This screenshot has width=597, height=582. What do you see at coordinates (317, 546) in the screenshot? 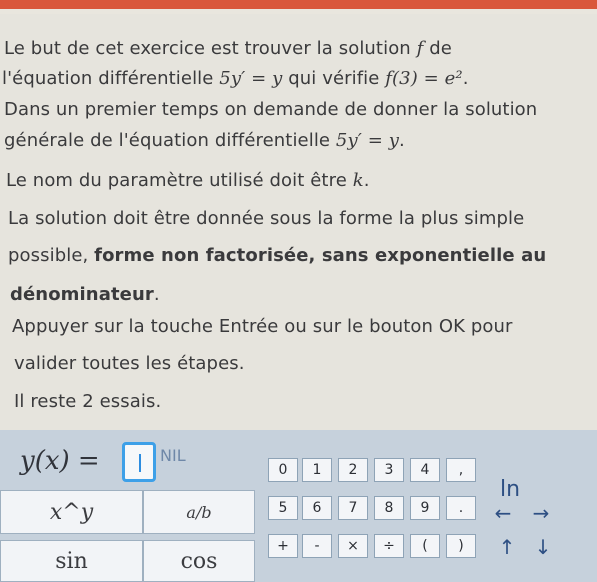
I see `key-minus: -` at bounding box center [317, 546].